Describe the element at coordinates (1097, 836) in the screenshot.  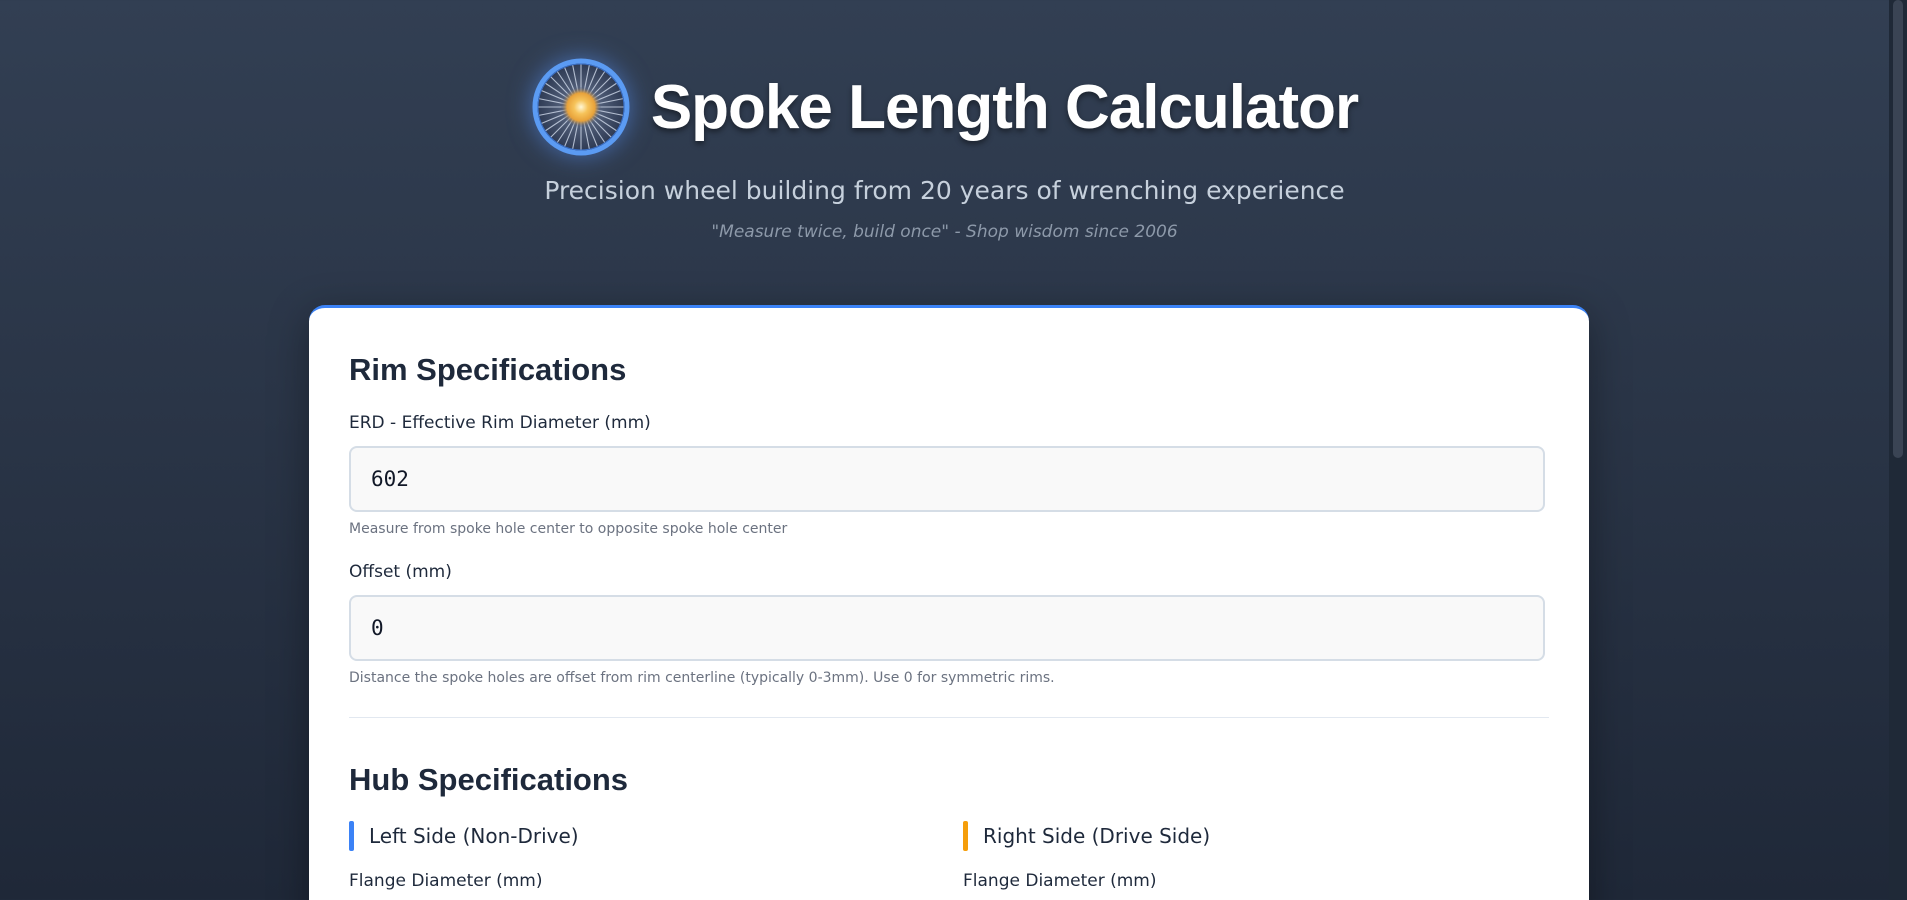
I see `right-side-heading-label: Right Side (Drive Side)` at that location.